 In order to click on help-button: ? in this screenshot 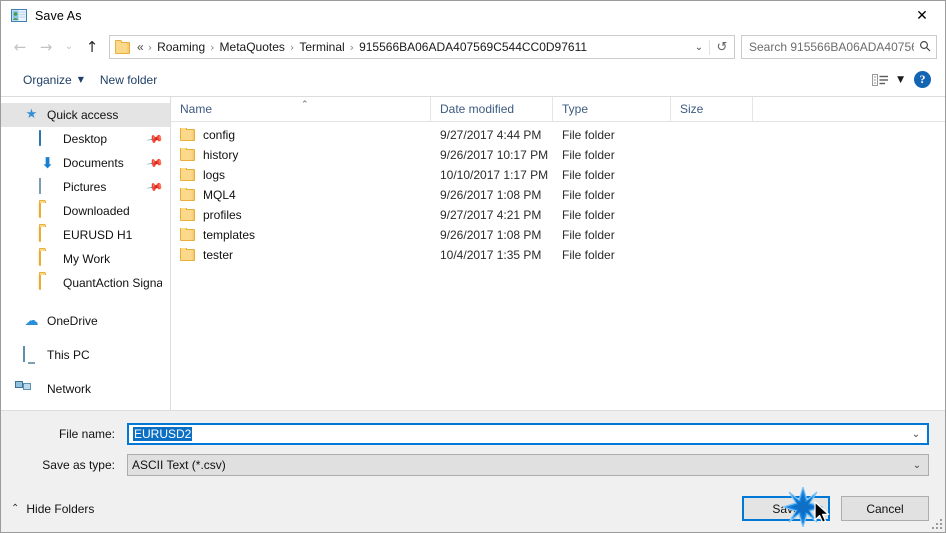, I will do `click(922, 79)`.